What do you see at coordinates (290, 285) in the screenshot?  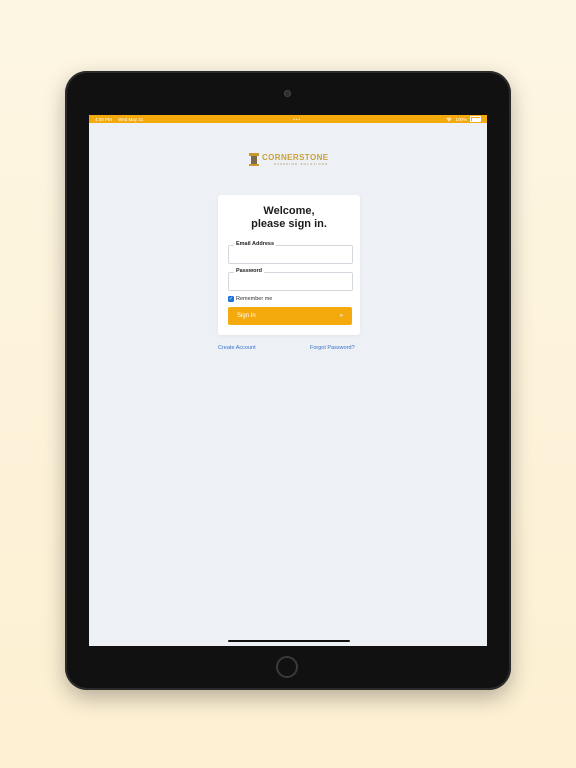 I see `password-input` at bounding box center [290, 285].